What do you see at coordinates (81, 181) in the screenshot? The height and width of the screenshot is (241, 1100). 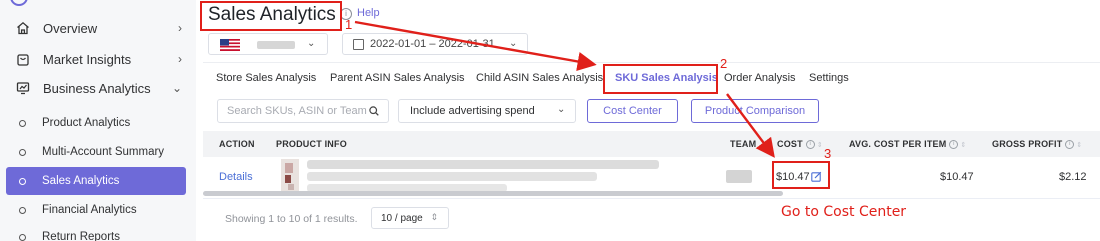 I see `sidebar-subitem-label: Sales Analytics` at bounding box center [81, 181].